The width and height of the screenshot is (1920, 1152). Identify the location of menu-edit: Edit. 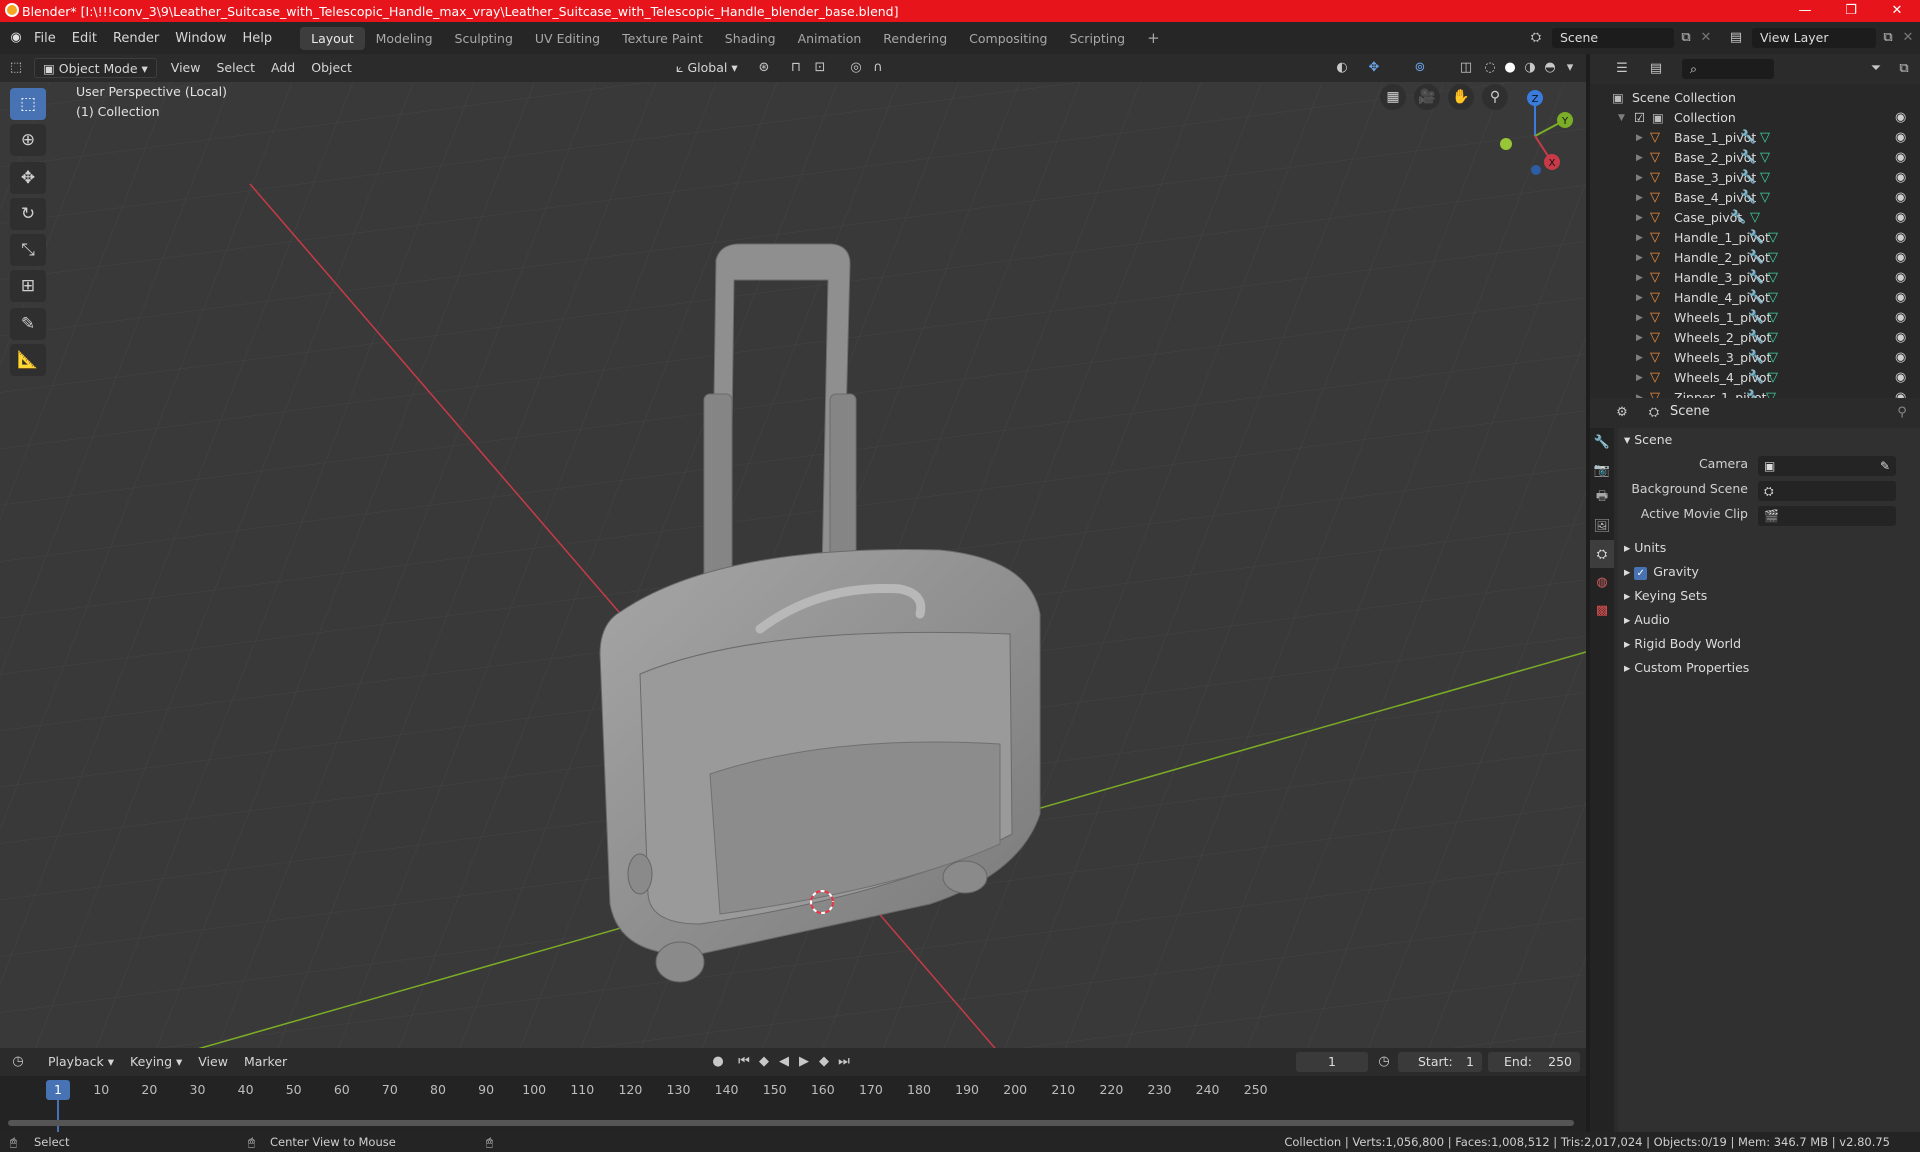
(84, 38).